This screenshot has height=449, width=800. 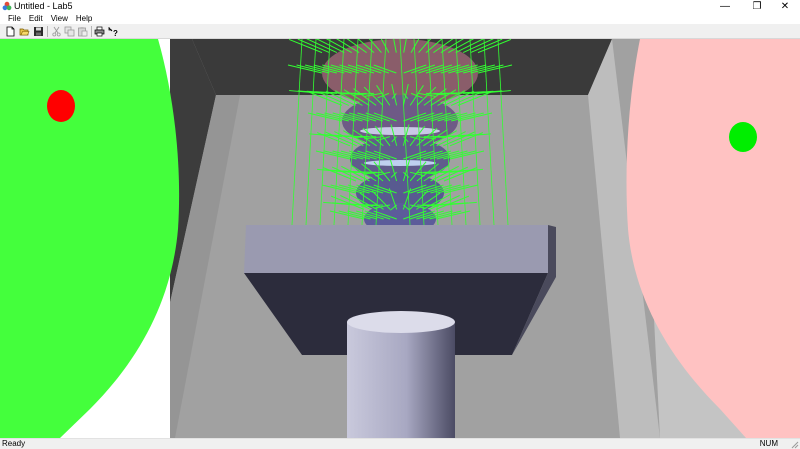 What do you see at coordinates (38, 31) in the screenshot?
I see `save-icon` at bounding box center [38, 31].